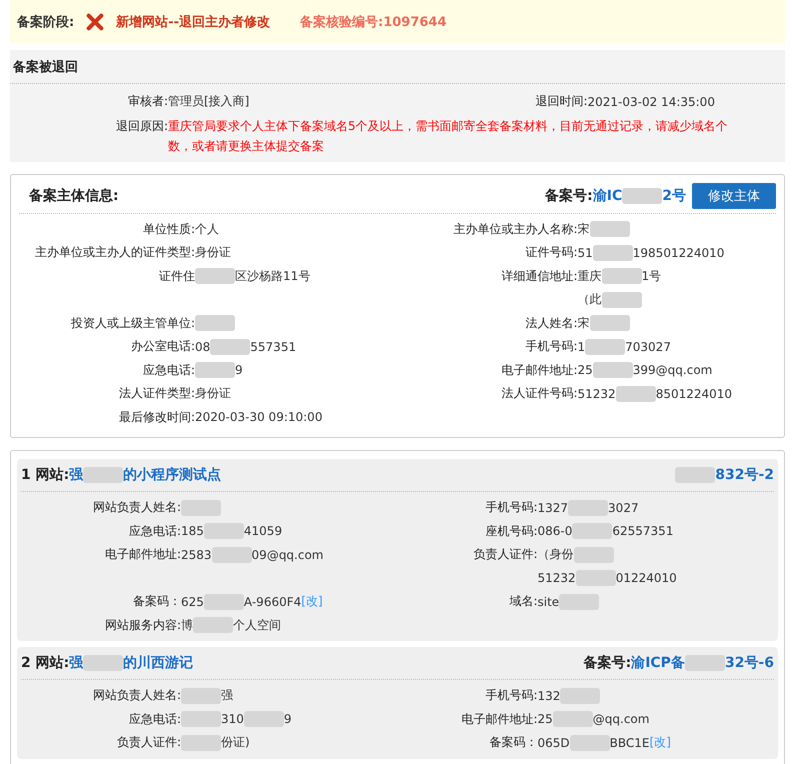 This screenshot has width=792, height=764. What do you see at coordinates (45, 22) in the screenshot?
I see `stage-label: 备案阶段:` at bounding box center [45, 22].